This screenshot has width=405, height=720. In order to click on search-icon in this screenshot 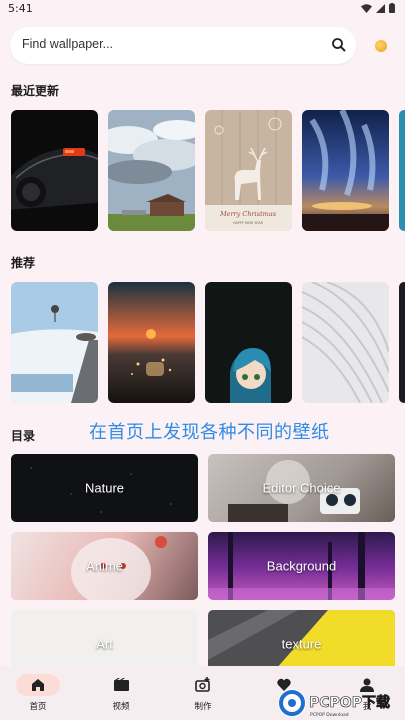, I will do `click(339, 45)`.